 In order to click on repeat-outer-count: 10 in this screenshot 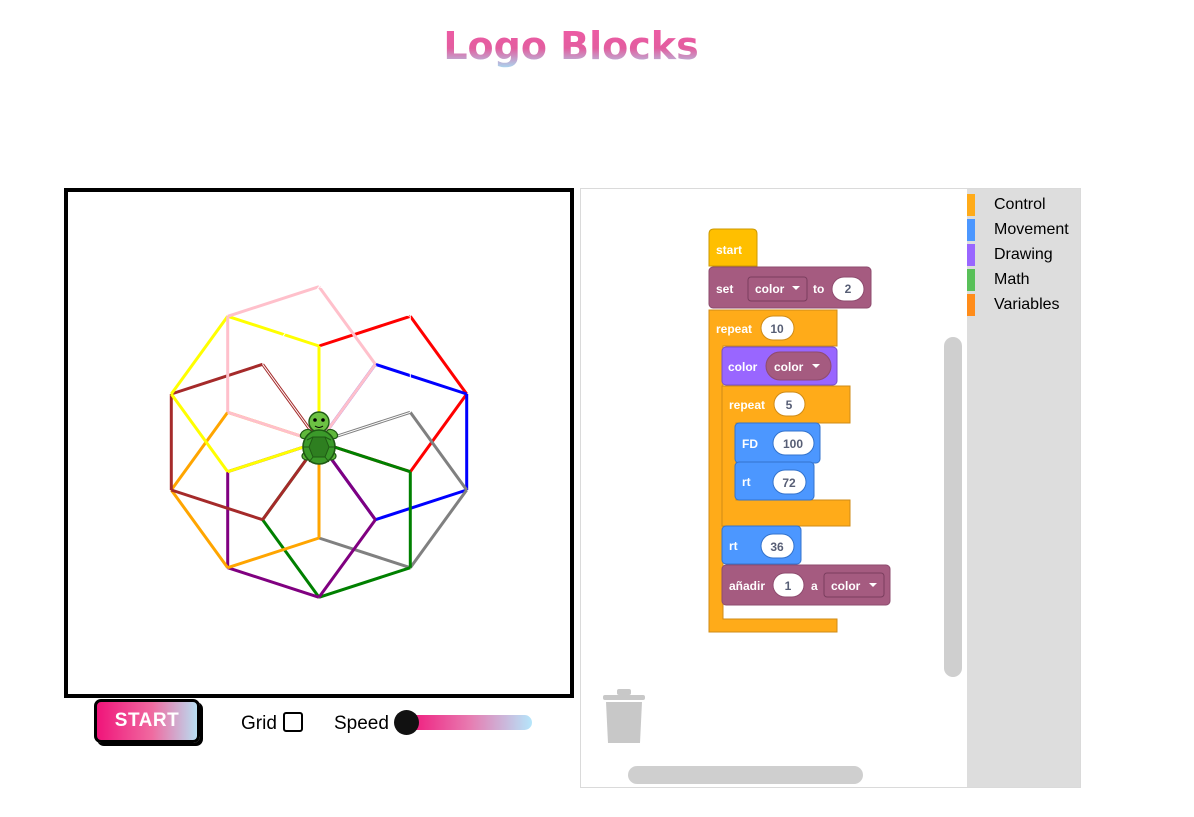, I will do `click(777, 329)`.